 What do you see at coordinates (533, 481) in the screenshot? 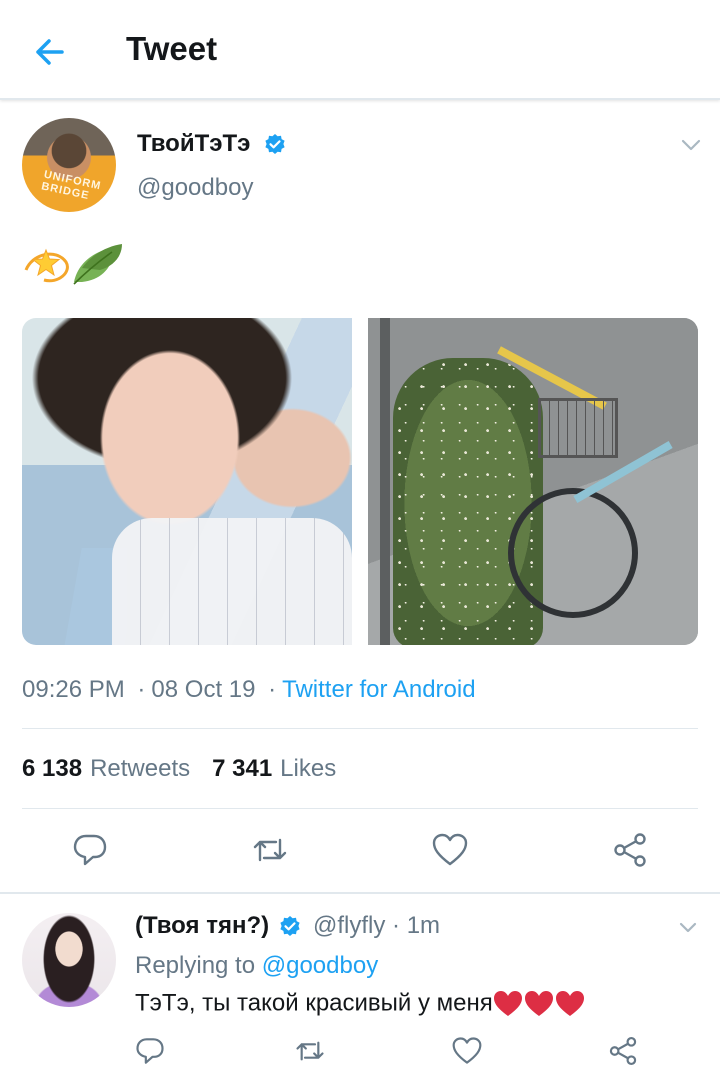
I see `tweet-photo-bicycle` at bounding box center [533, 481].